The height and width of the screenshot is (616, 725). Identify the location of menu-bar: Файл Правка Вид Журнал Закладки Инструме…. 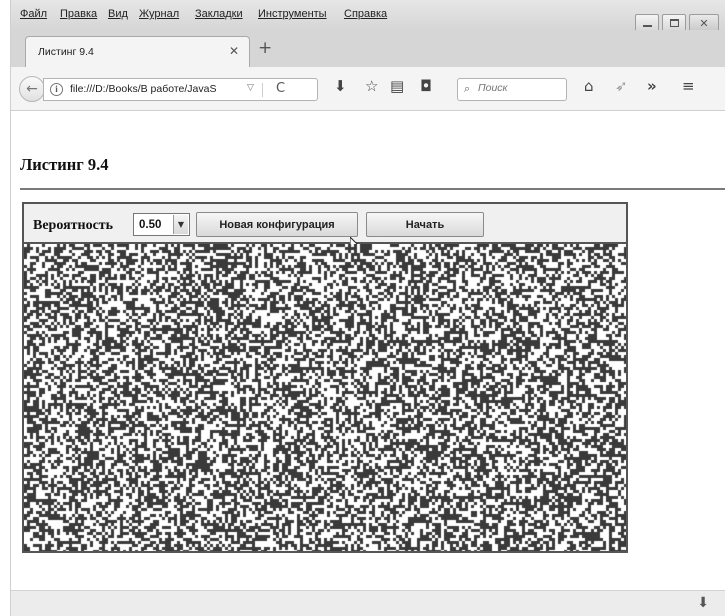
(368, 15).